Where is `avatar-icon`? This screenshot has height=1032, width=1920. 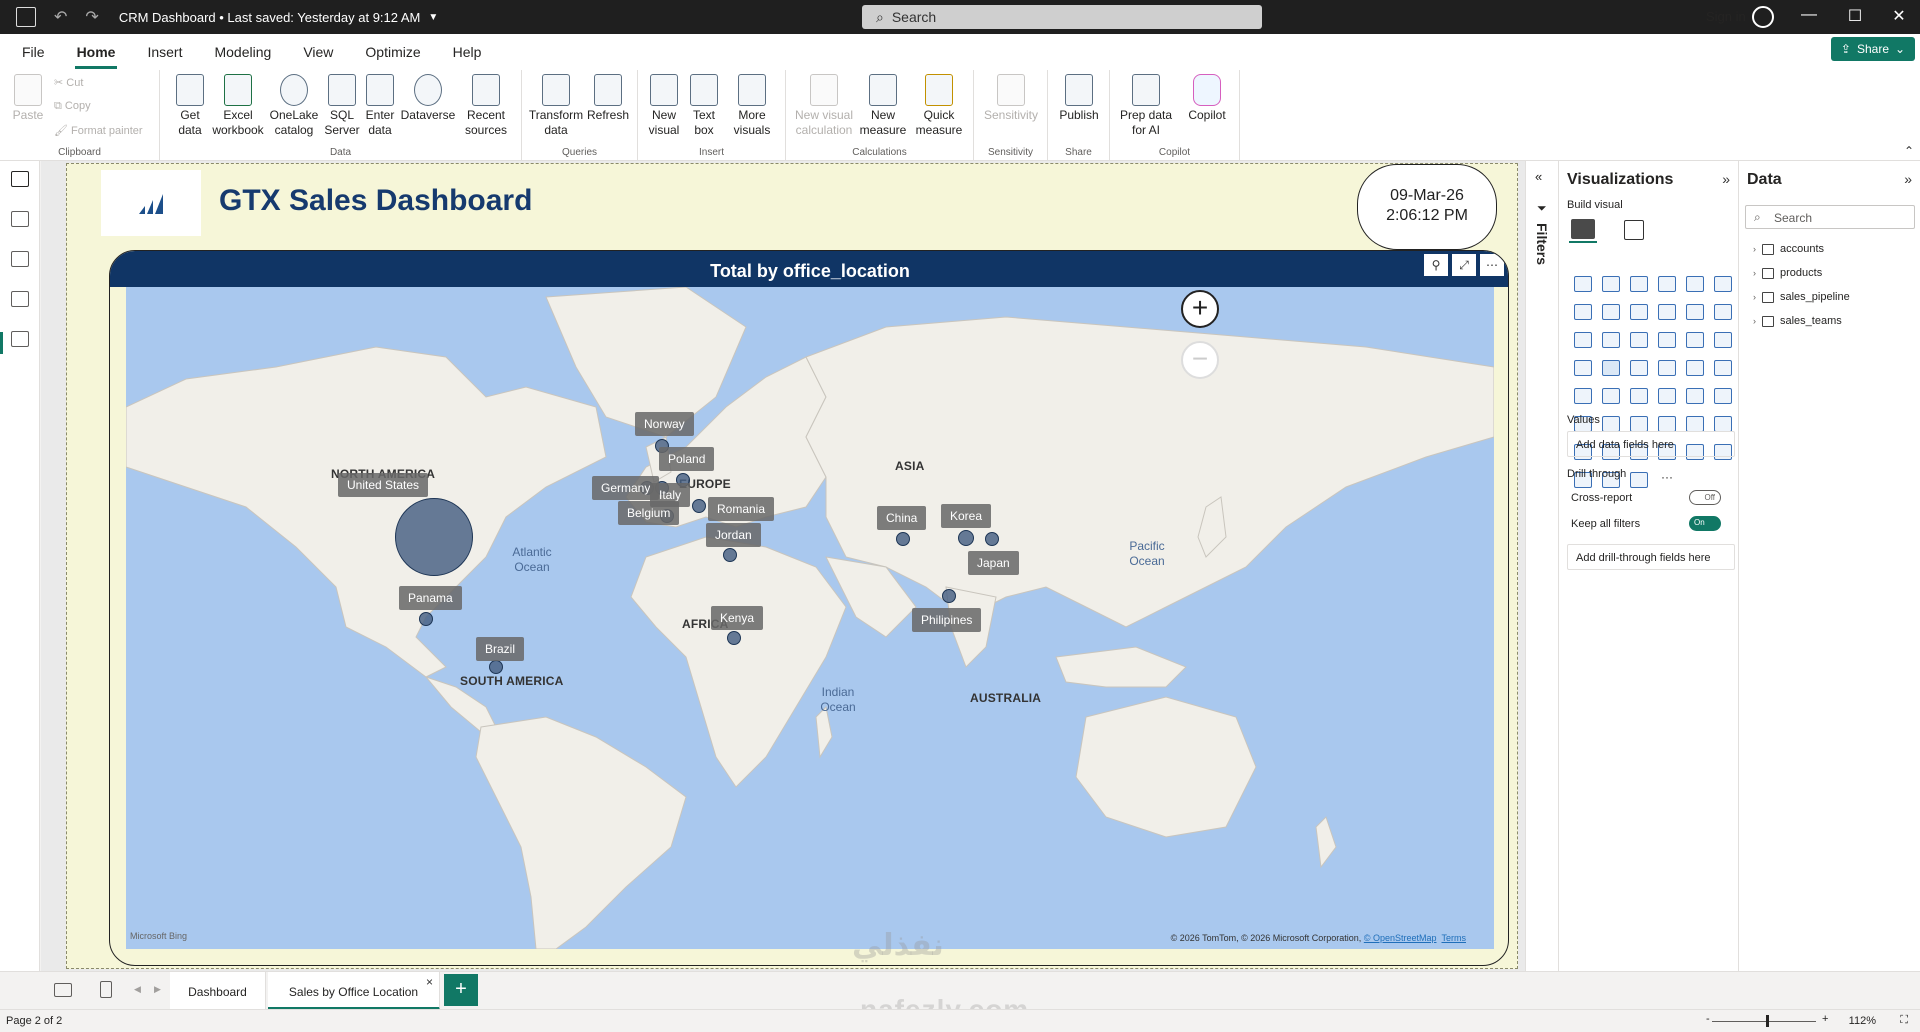
avatar-icon is located at coordinates (1763, 17).